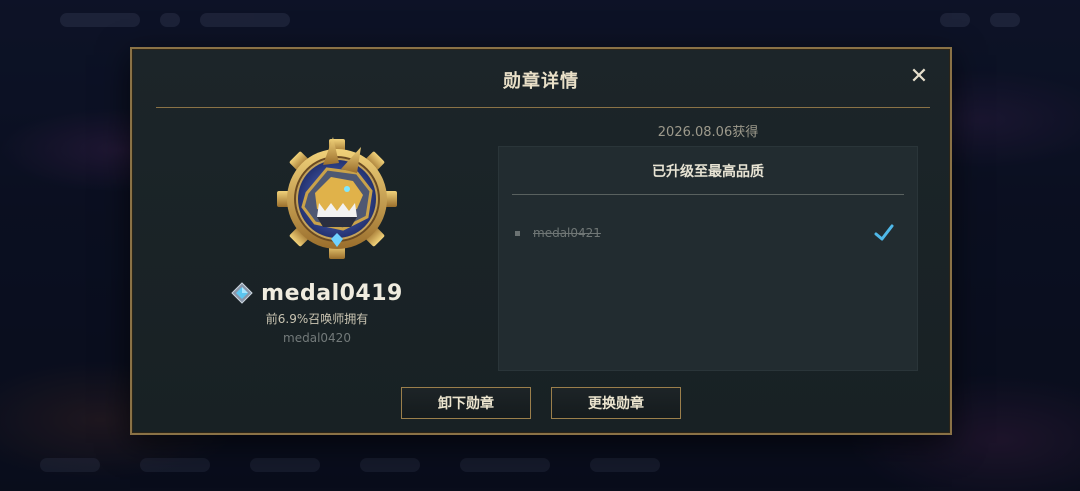 This screenshot has height=491, width=1080. I want to click on medal-name-row: medal0419, so click(317, 293).